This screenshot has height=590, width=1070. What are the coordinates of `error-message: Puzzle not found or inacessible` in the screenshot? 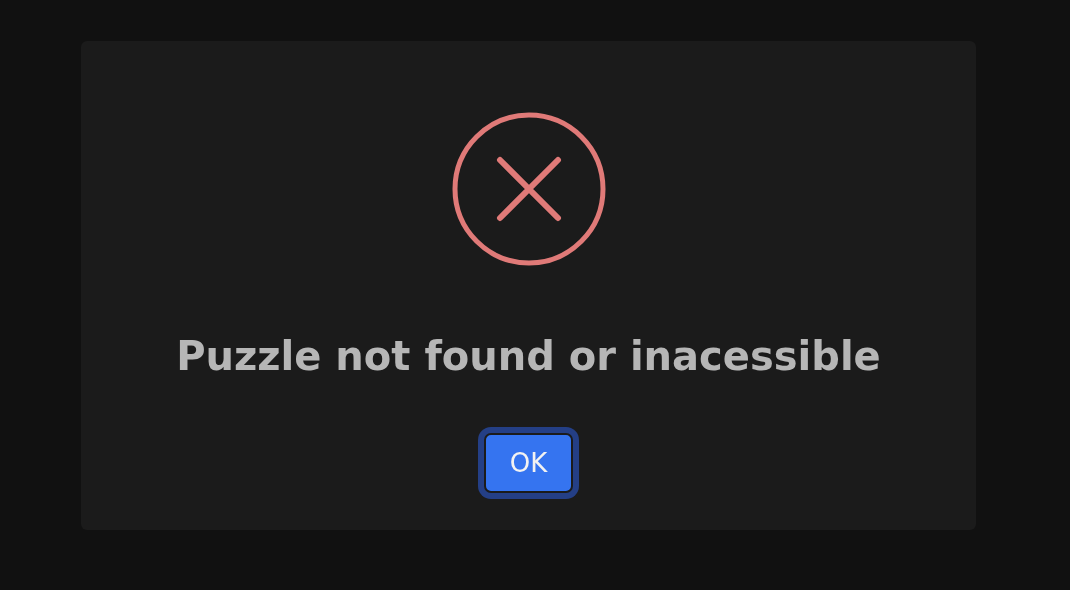 It's located at (528, 356).